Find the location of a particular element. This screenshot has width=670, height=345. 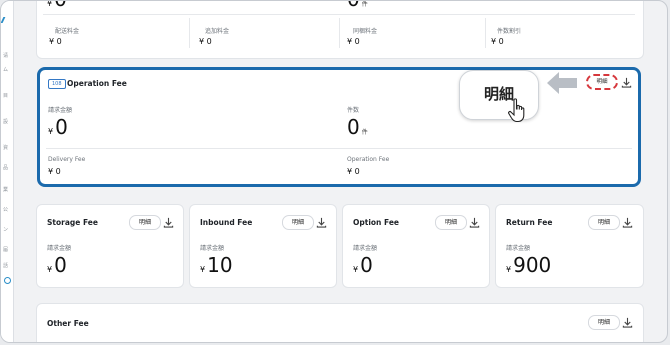

option-billing-amount: ¥0 is located at coordinates (363, 265).